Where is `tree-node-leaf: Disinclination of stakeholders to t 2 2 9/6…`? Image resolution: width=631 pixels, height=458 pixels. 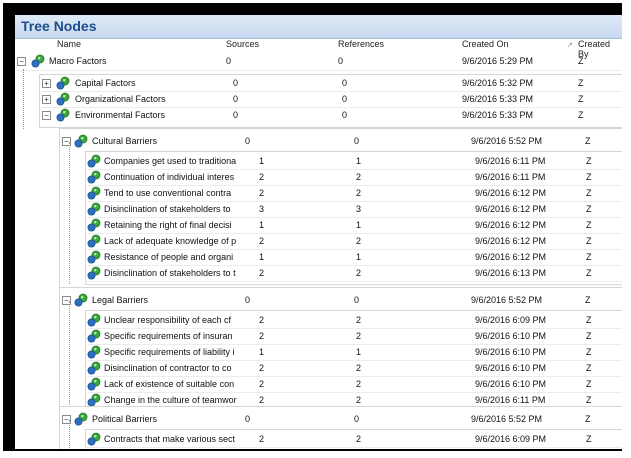 tree-node-leaf: Disinclination of stakeholders to t 2 2 9/6… is located at coordinates (318, 273).